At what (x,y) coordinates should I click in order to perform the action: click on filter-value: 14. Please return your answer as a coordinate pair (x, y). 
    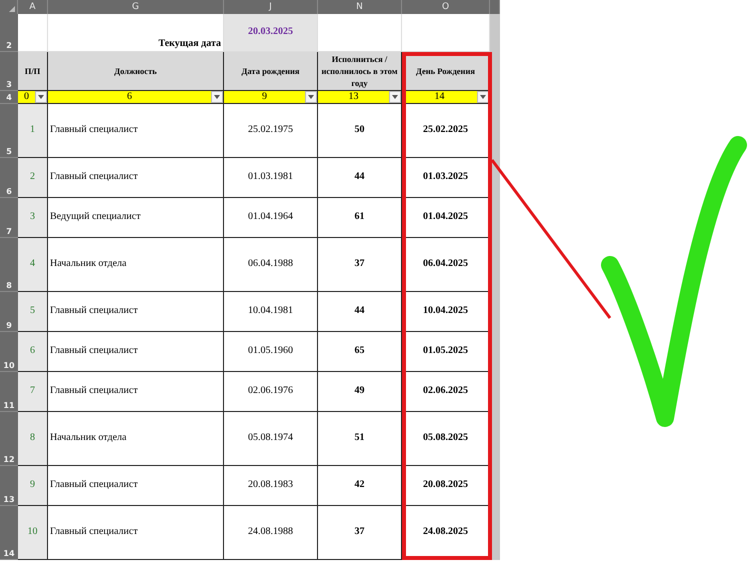
    Looking at the image, I should click on (440, 97).